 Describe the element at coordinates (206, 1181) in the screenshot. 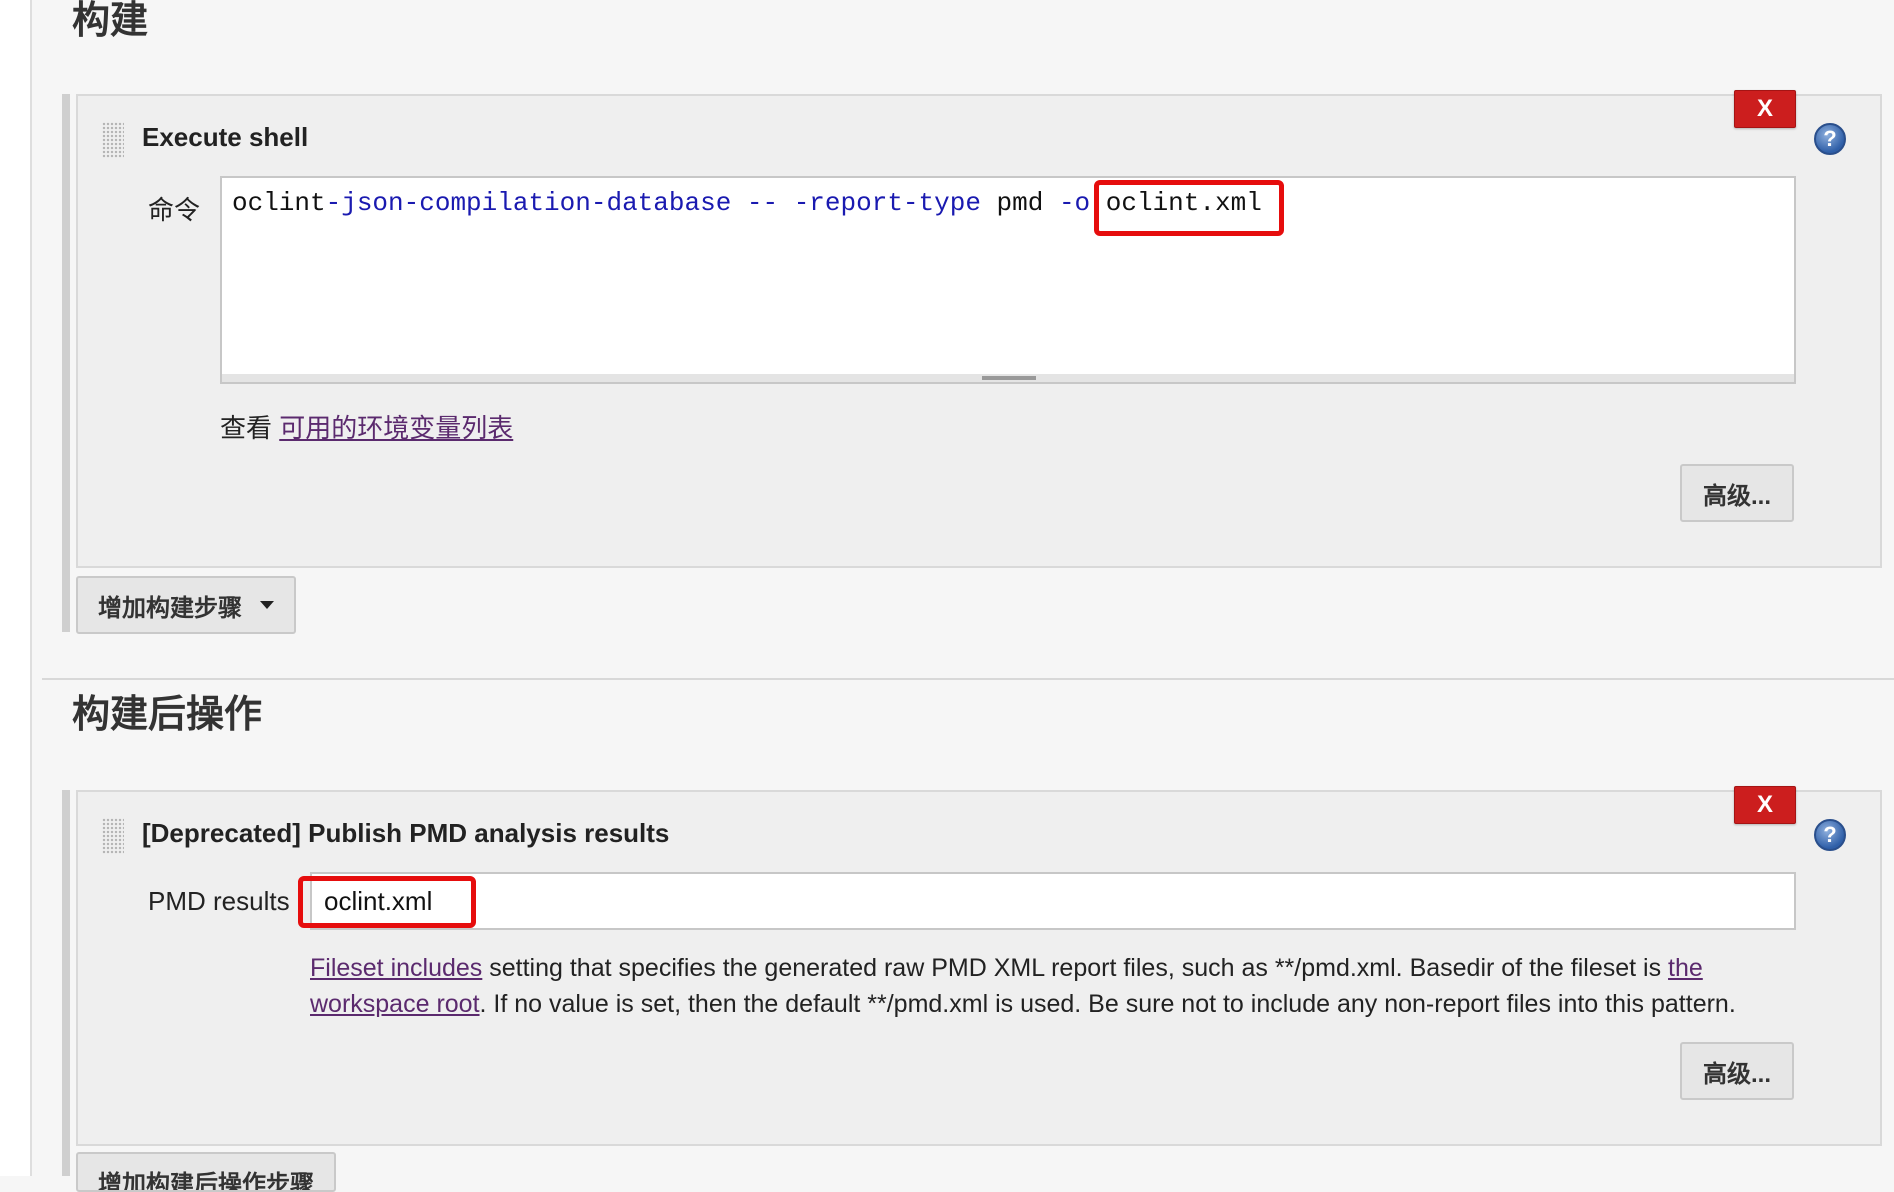

I see `add-post-build-step-label: 增加构建后操作步骤` at that location.